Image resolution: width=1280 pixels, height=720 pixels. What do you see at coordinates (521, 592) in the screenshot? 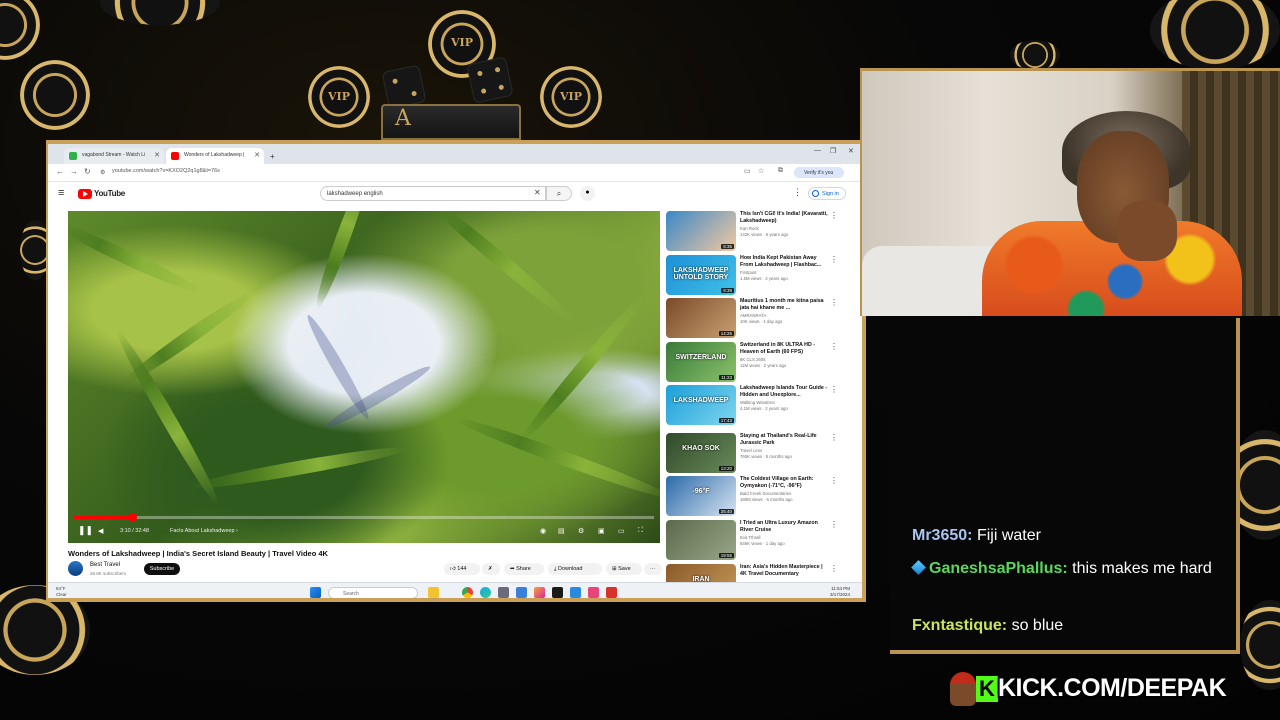
I see `store-icon` at bounding box center [521, 592].